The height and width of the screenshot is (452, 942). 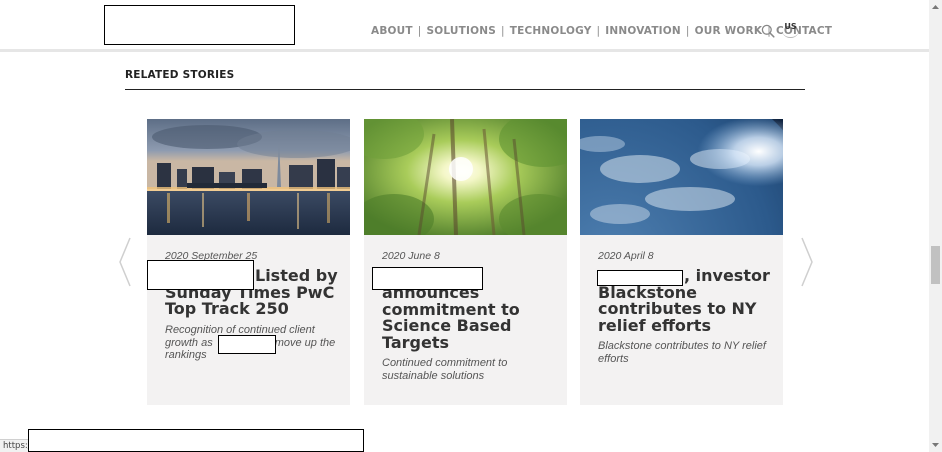 I want to click on vertical-scrollbar, so click(x=935, y=226).